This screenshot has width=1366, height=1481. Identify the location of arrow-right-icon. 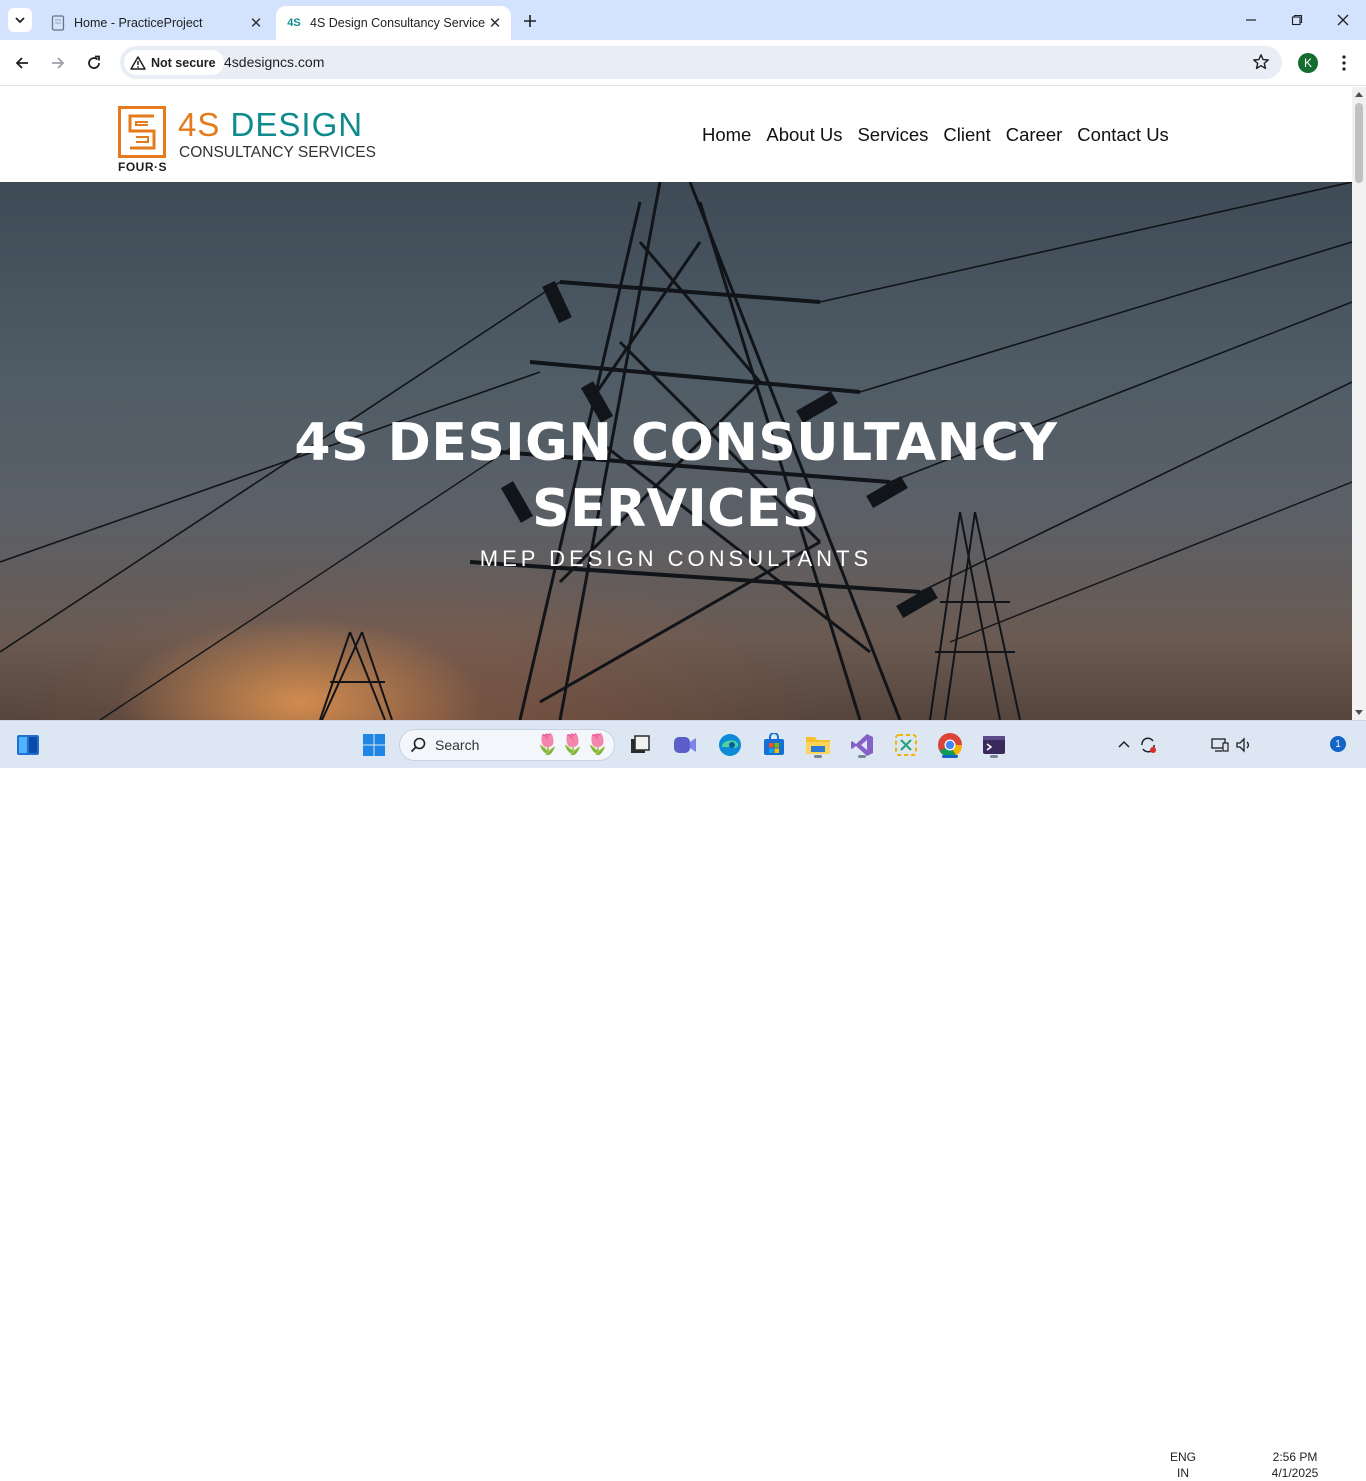
(58, 63).